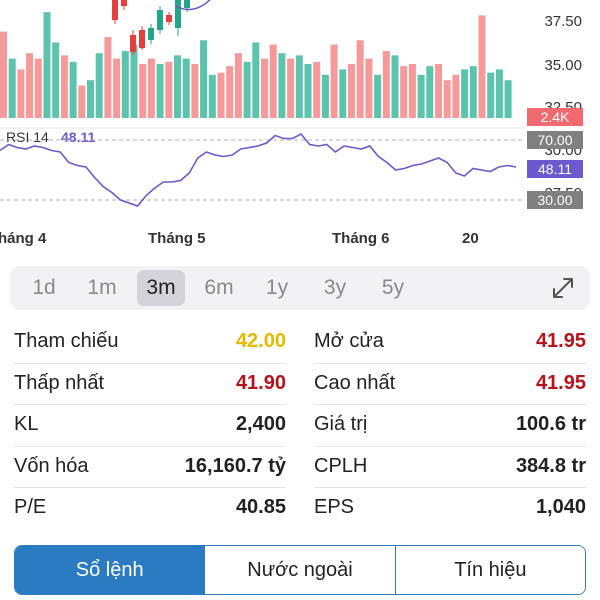  I want to click on period-3m: 3m, so click(161, 288).